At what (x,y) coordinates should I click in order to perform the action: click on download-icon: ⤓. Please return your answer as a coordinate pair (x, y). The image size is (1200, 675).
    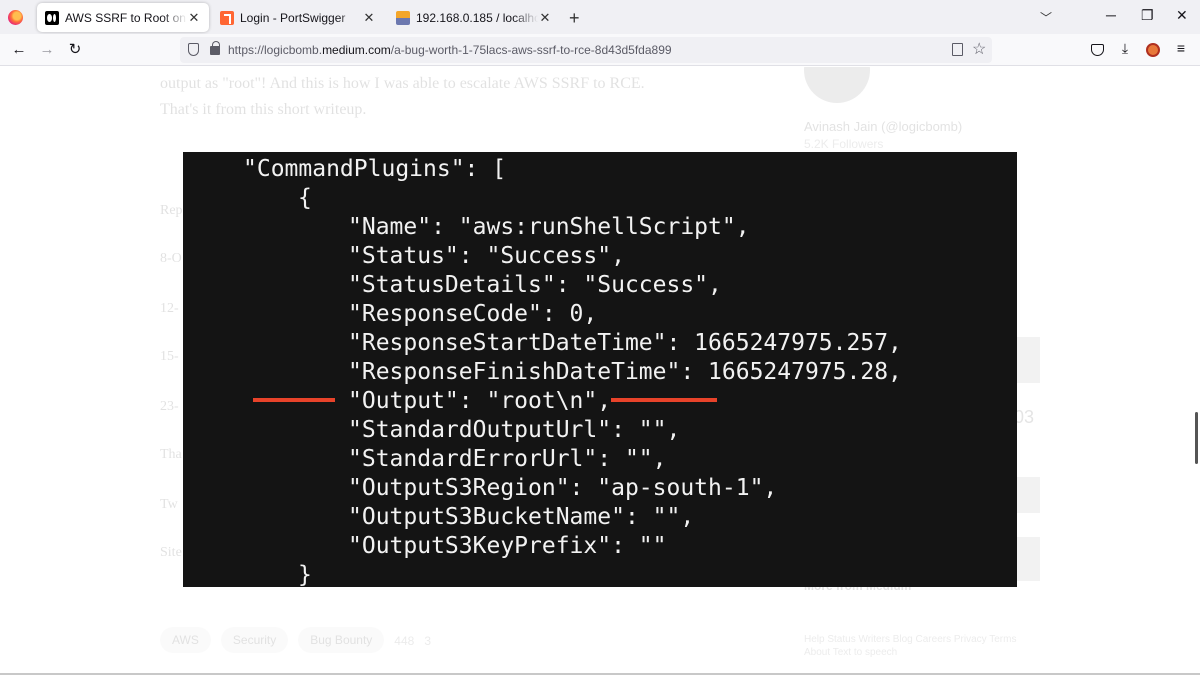
    Looking at the image, I should click on (1125, 50).